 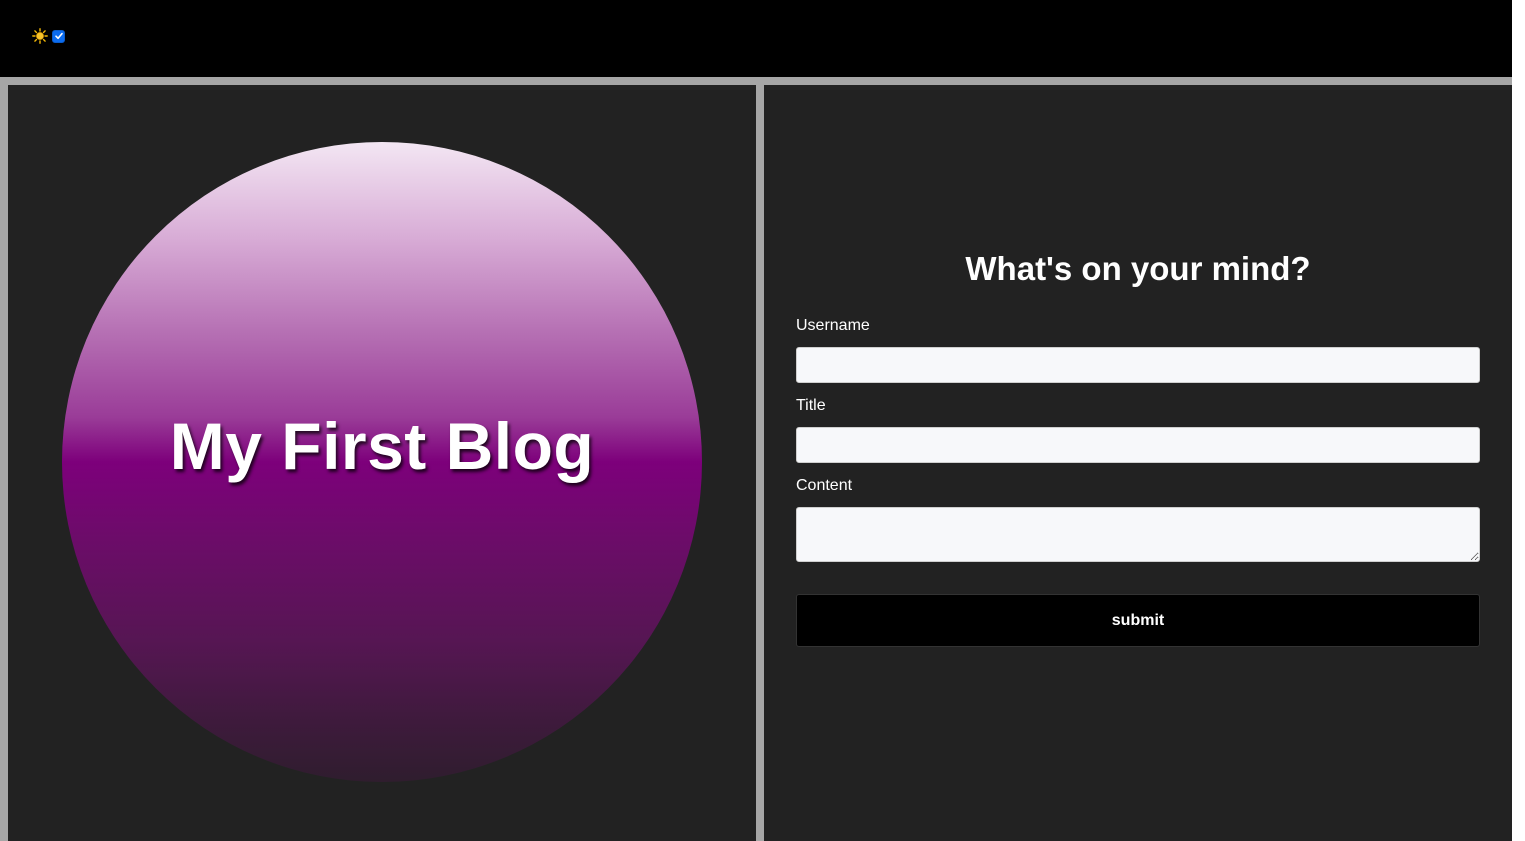 I want to click on top-bar, so click(x=756, y=38).